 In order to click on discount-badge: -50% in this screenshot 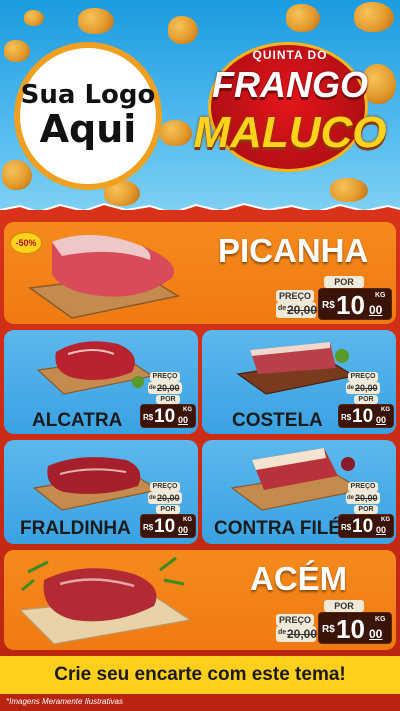, I will do `click(26, 243)`.